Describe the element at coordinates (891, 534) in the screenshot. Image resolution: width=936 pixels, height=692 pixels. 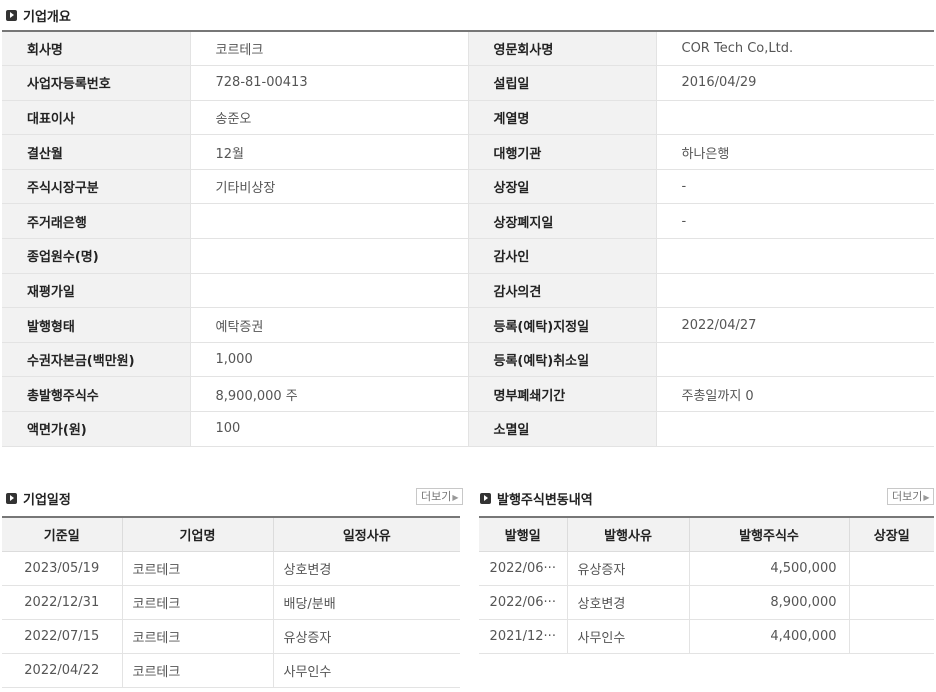
I see `shares-column-header: 상장일` at that location.